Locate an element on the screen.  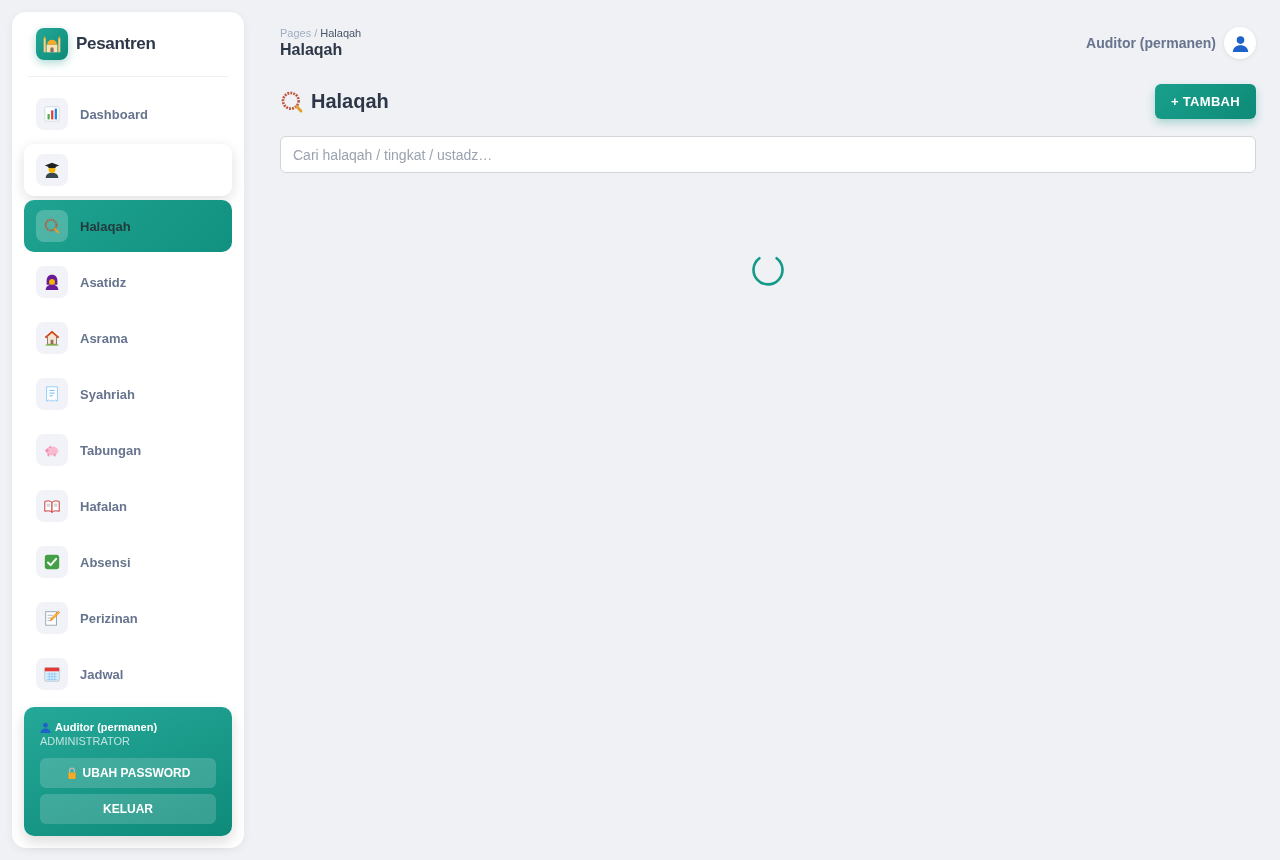
nav-item: Perizinan is located at coordinates (128, 618).